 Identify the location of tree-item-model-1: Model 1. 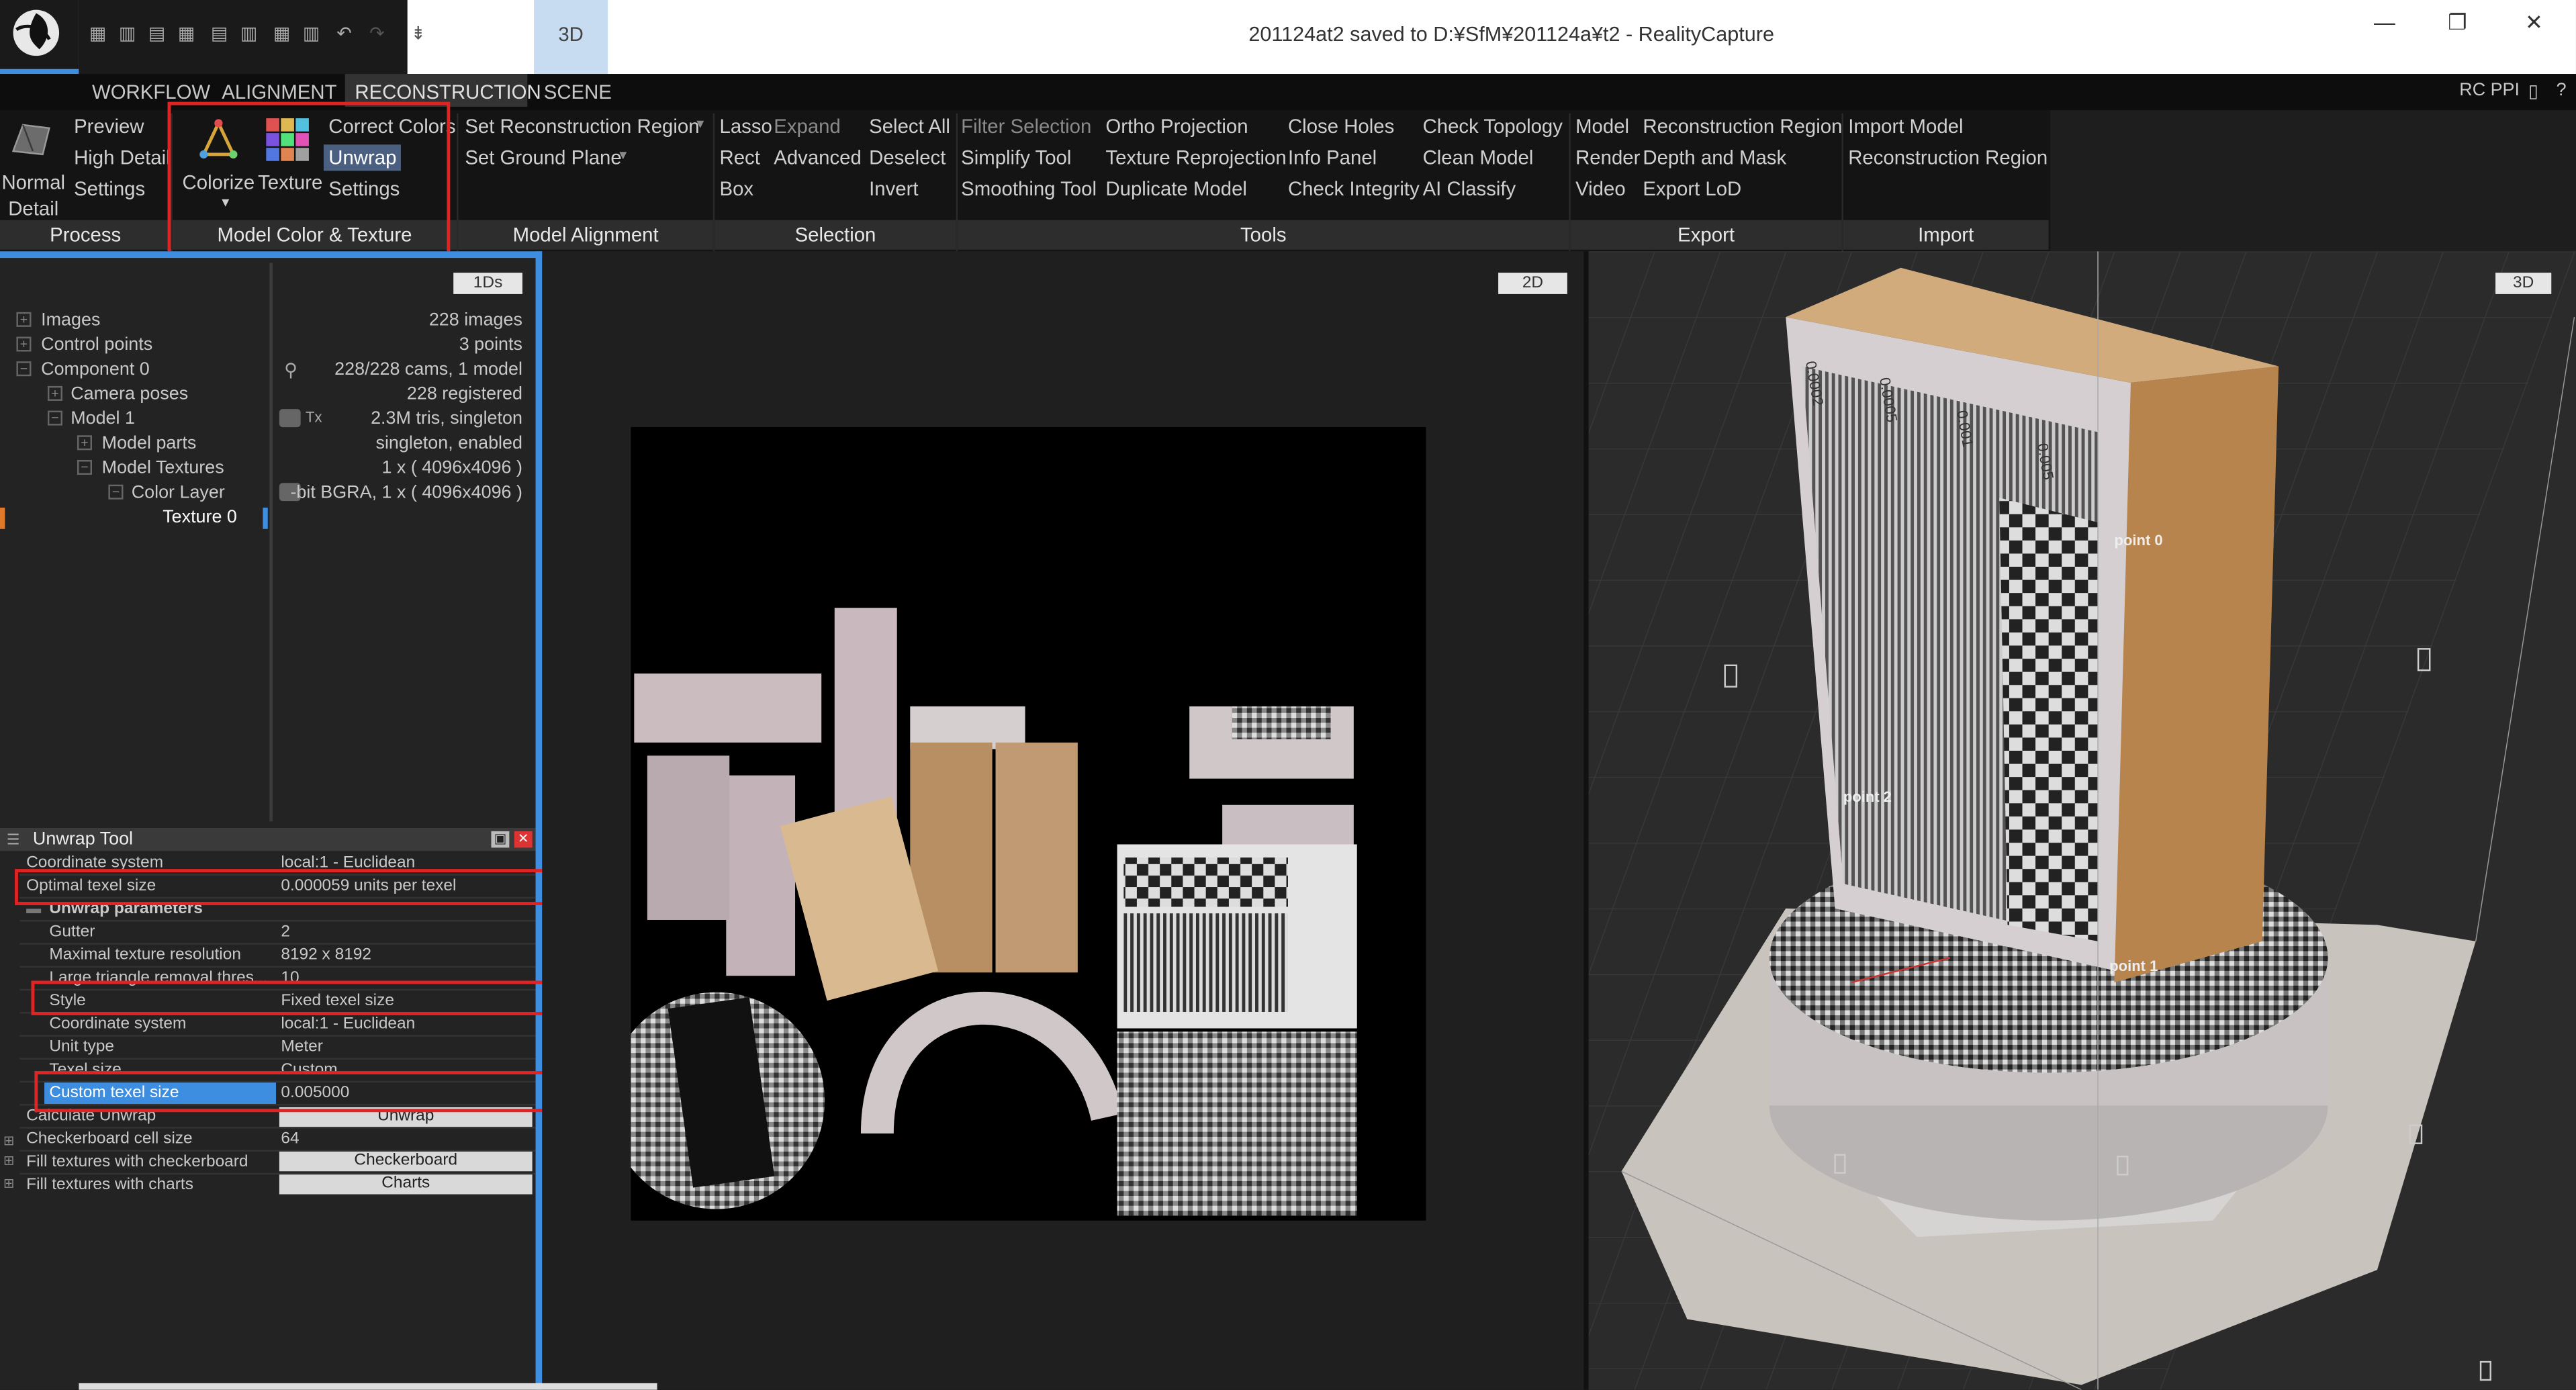
(103, 418).